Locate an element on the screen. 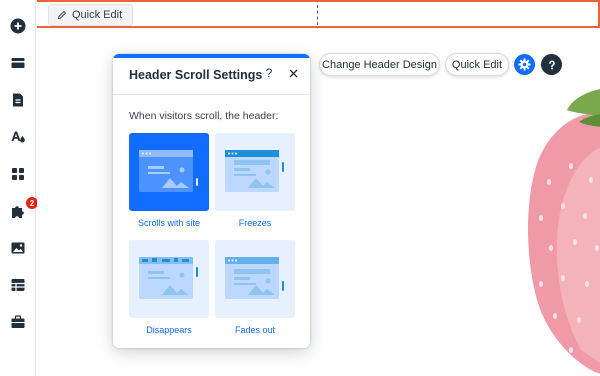  add-apps-button is located at coordinates (18, 174).